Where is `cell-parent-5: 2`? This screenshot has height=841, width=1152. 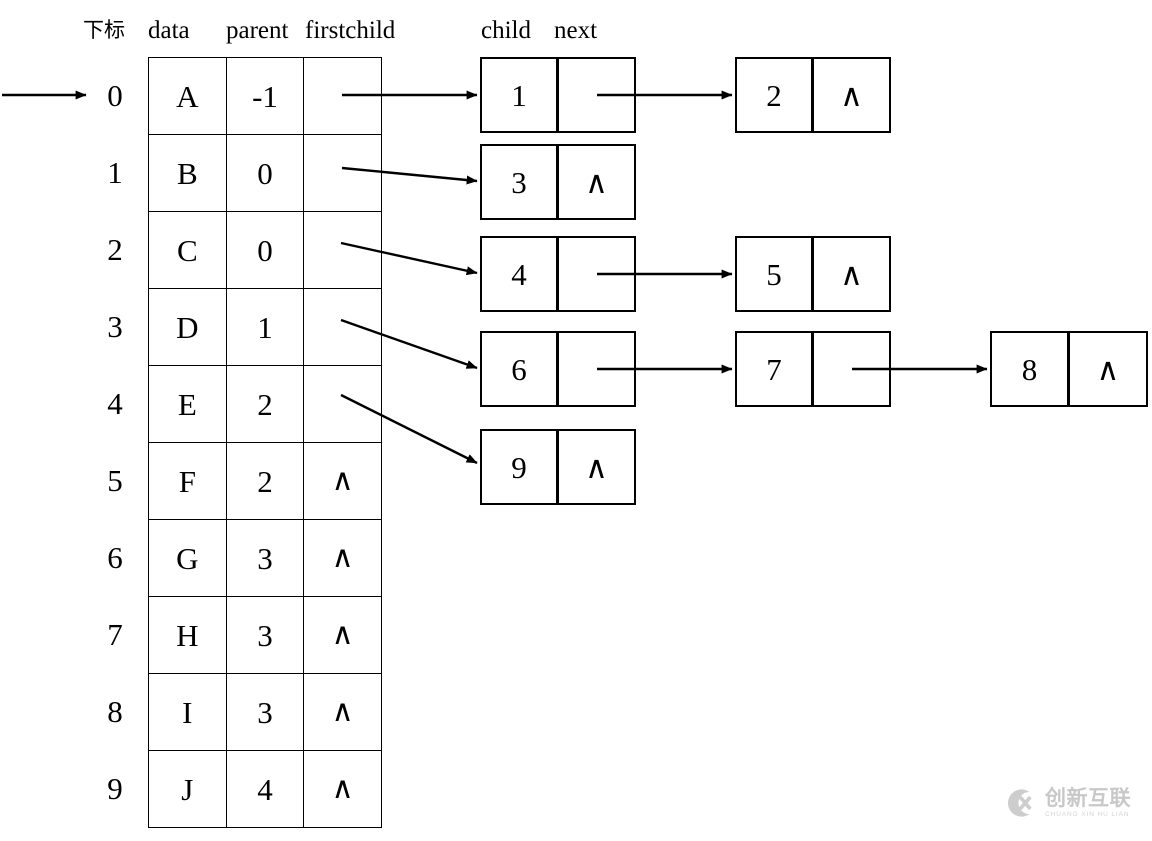 cell-parent-5: 2 is located at coordinates (265, 481).